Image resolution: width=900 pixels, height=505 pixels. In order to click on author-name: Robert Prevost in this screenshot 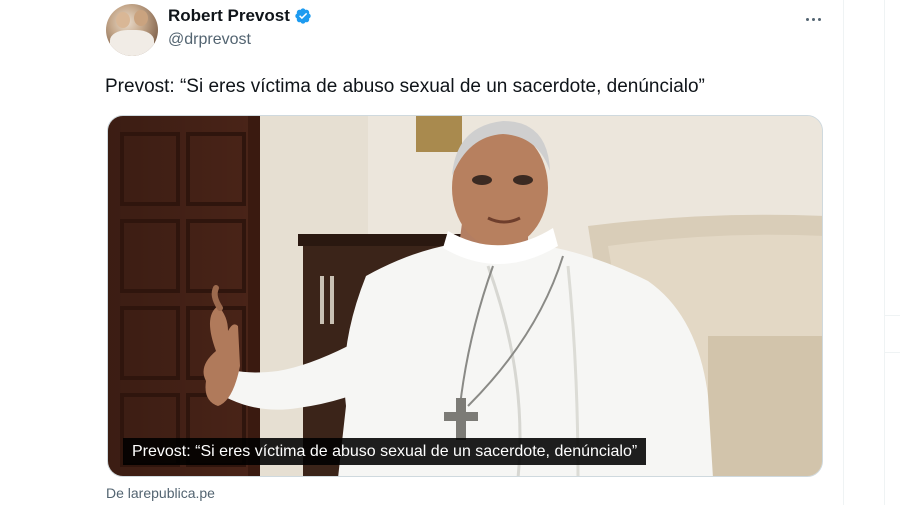, I will do `click(229, 16)`.